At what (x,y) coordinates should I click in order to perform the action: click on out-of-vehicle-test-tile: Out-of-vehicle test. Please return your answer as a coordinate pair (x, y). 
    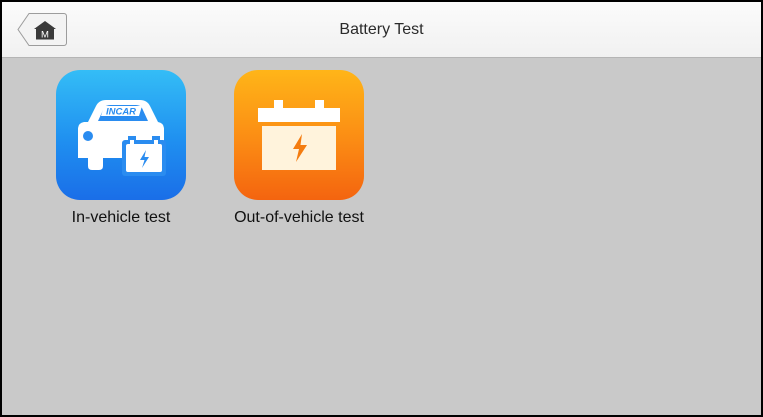
    Looking at the image, I should click on (299, 155).